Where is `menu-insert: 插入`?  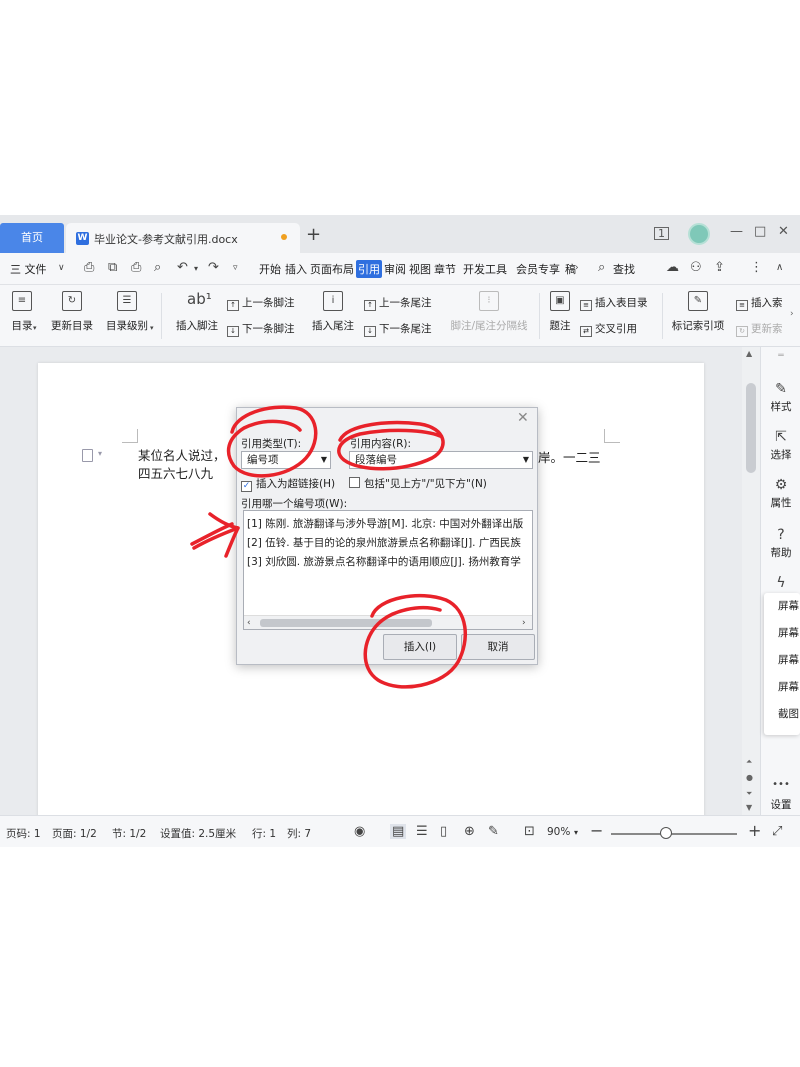
menu-insert: 插入 is located at coordinates (296, 269).